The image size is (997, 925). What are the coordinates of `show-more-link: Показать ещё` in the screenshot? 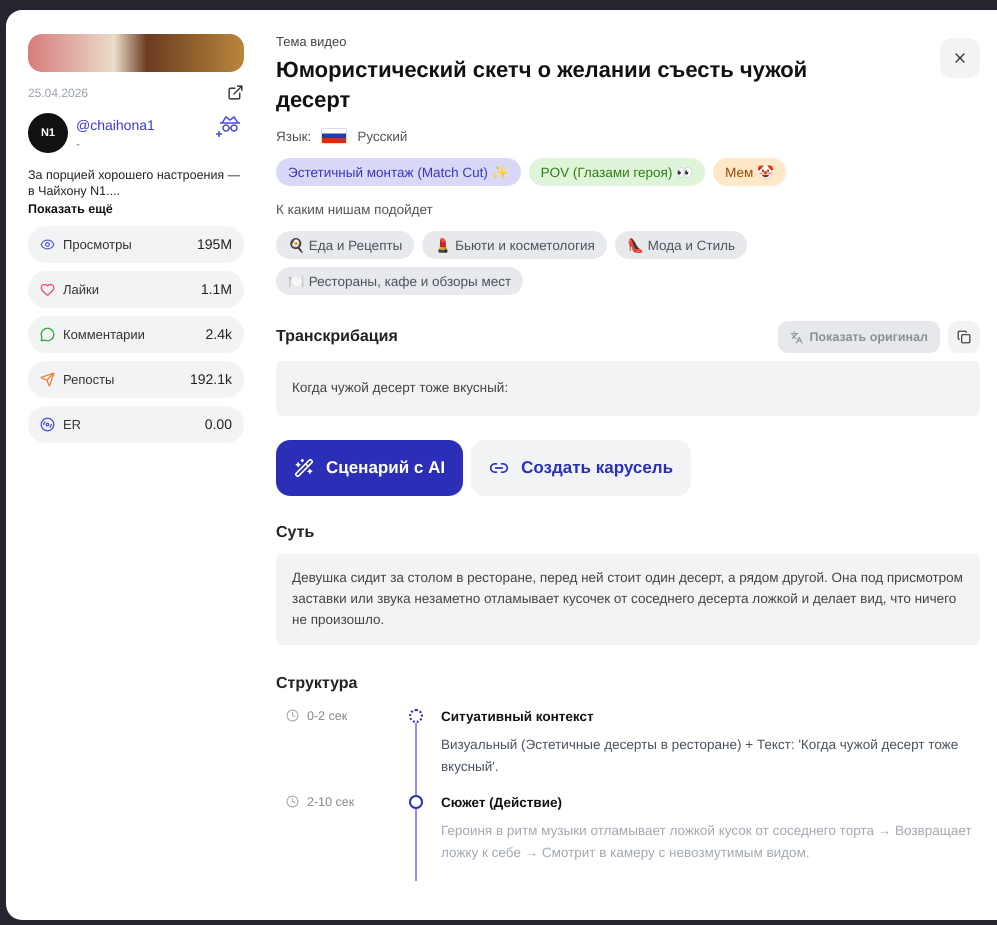 It's located at (136, 209).